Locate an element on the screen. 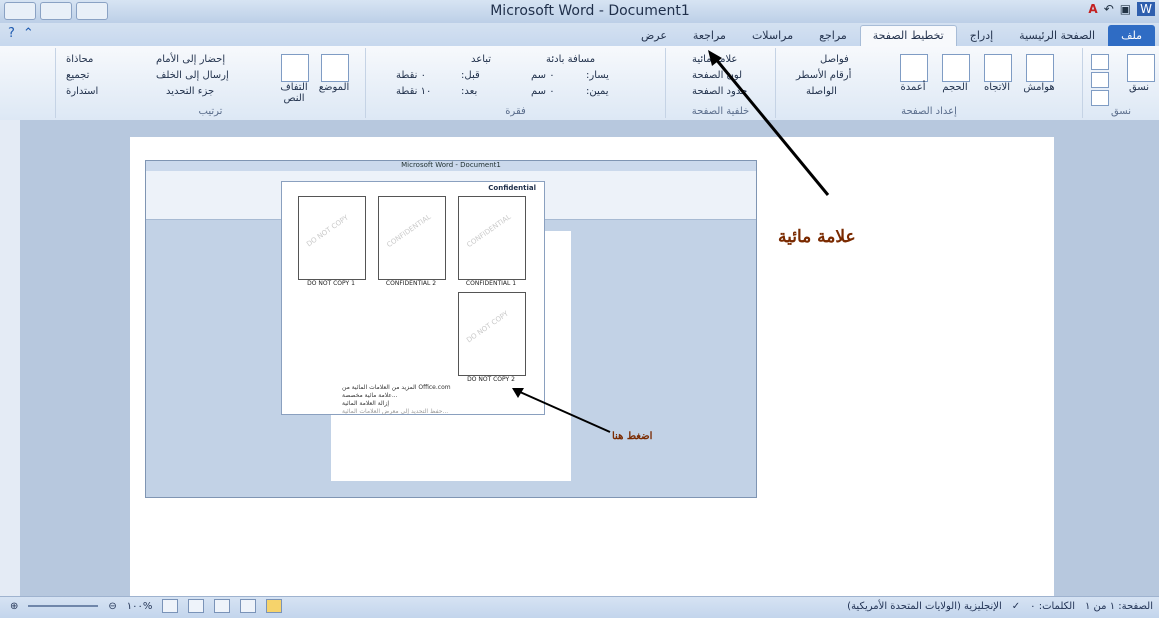 This screenshot has height=618, width=1159. group-label-page-setup: إعداد الصفحة is located at coordinates (929, 111).